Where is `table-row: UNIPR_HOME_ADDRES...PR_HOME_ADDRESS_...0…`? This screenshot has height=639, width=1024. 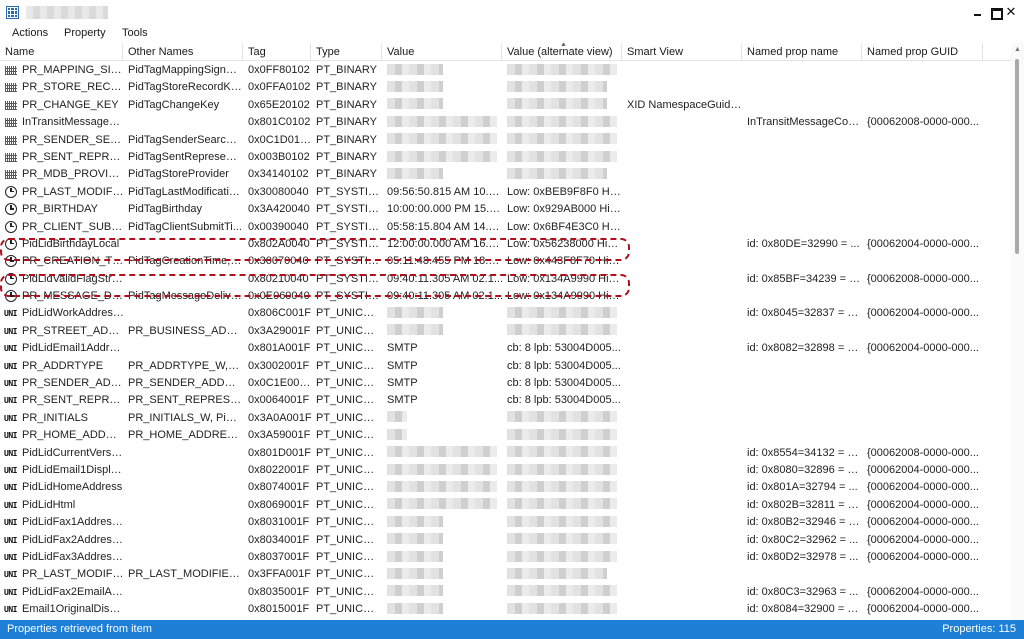
table-row: UNIPR_HOME_ADDRES...PR_HOME_ADDRESS_...0… is located at coordinates (505, 435).